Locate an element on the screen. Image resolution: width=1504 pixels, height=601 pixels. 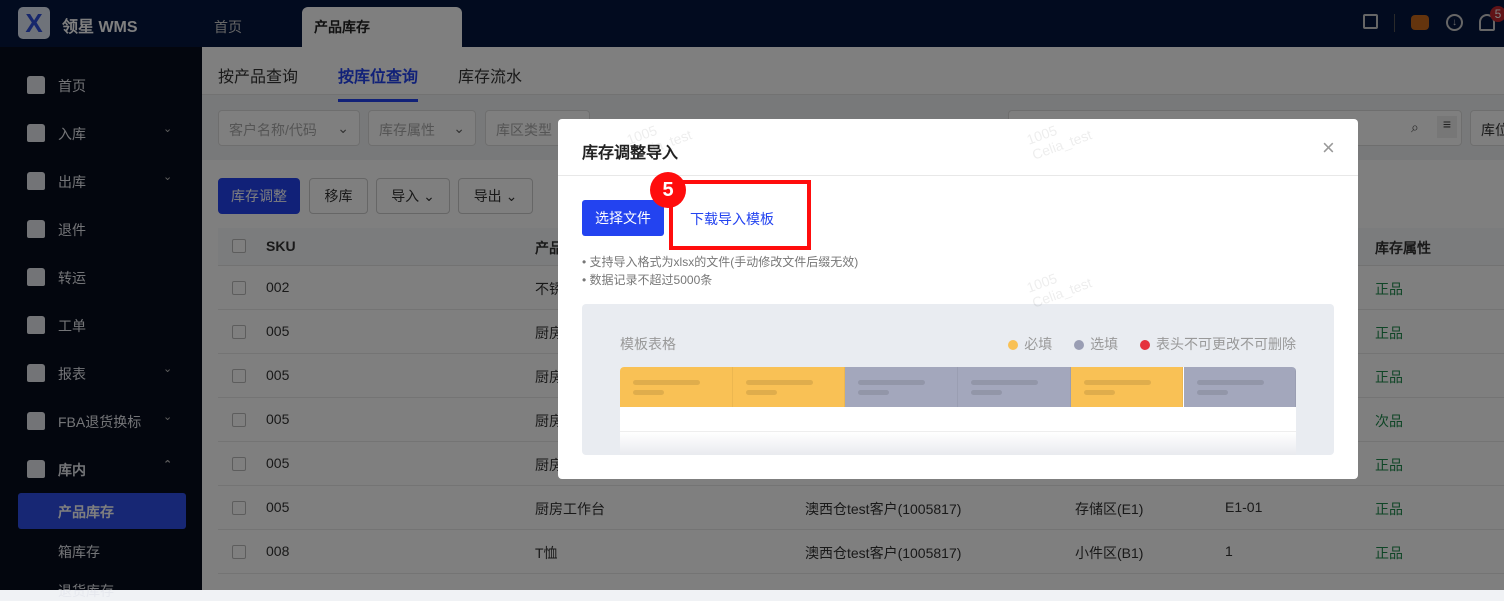
step-badge: 5 is located at coordinates (668, 190).